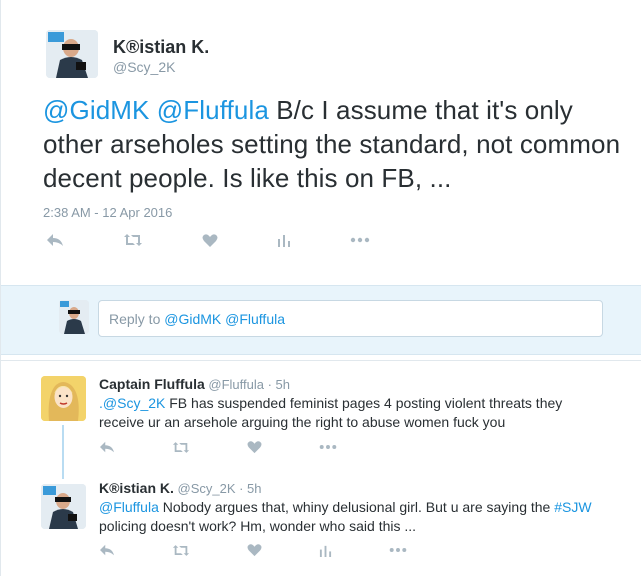 This screenshot has width=641, height=576. Describe the element at coordinates (217, 488) in the screenshot. I see `author-handle: @Scy_2K · 5h` at that location.